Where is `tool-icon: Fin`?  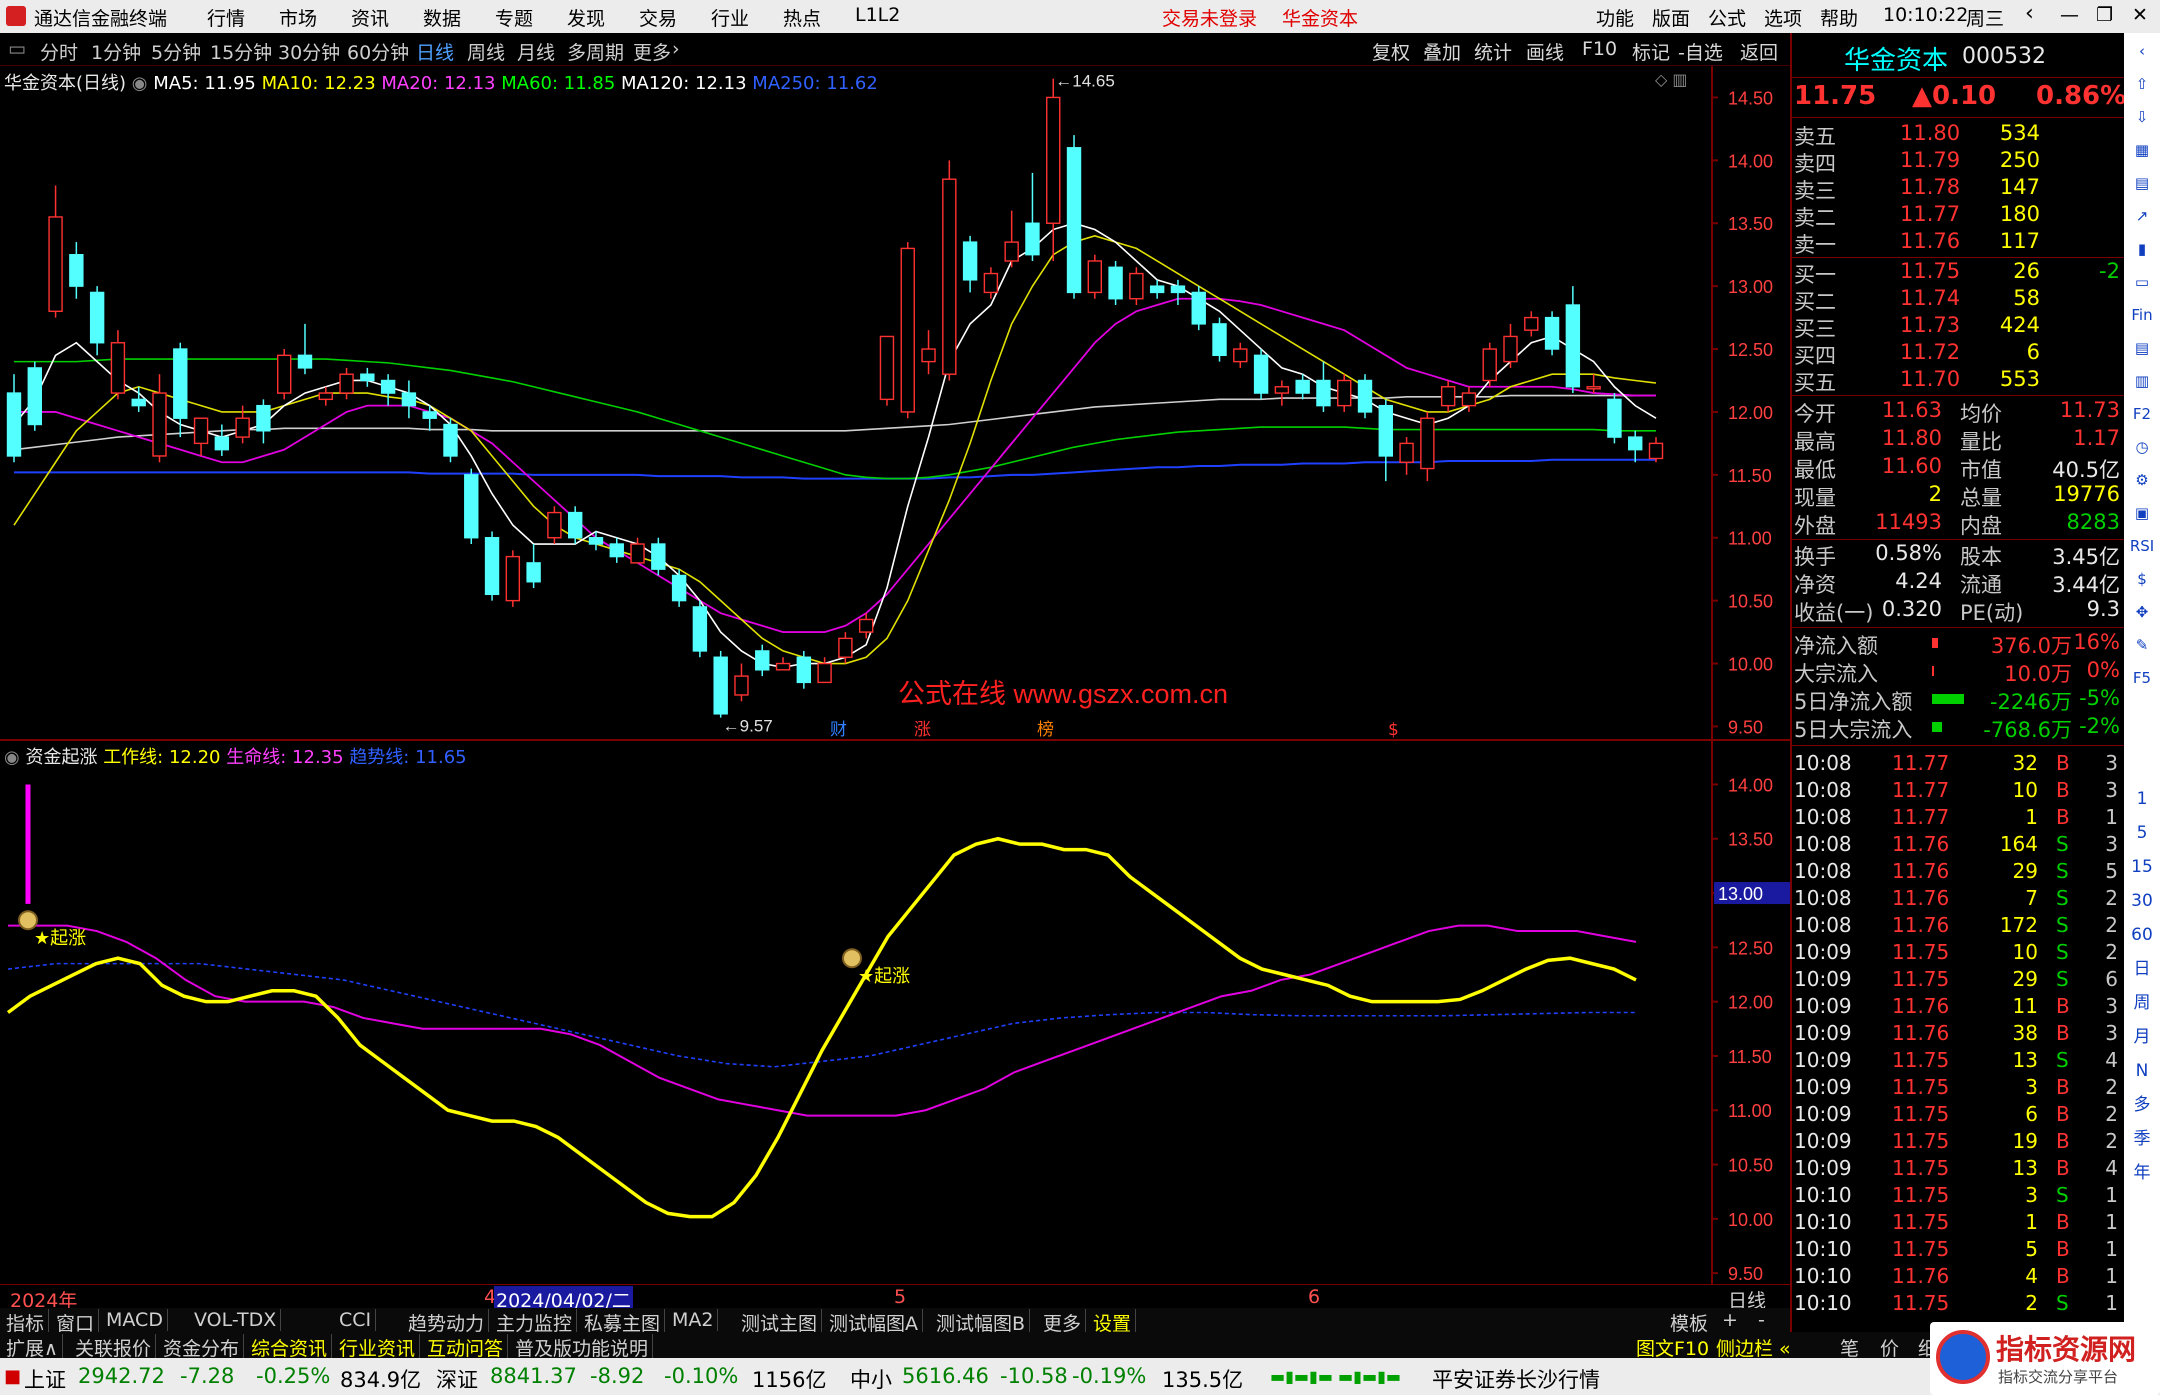 tool-icon: Fin is located at coordinates (2142, 315).